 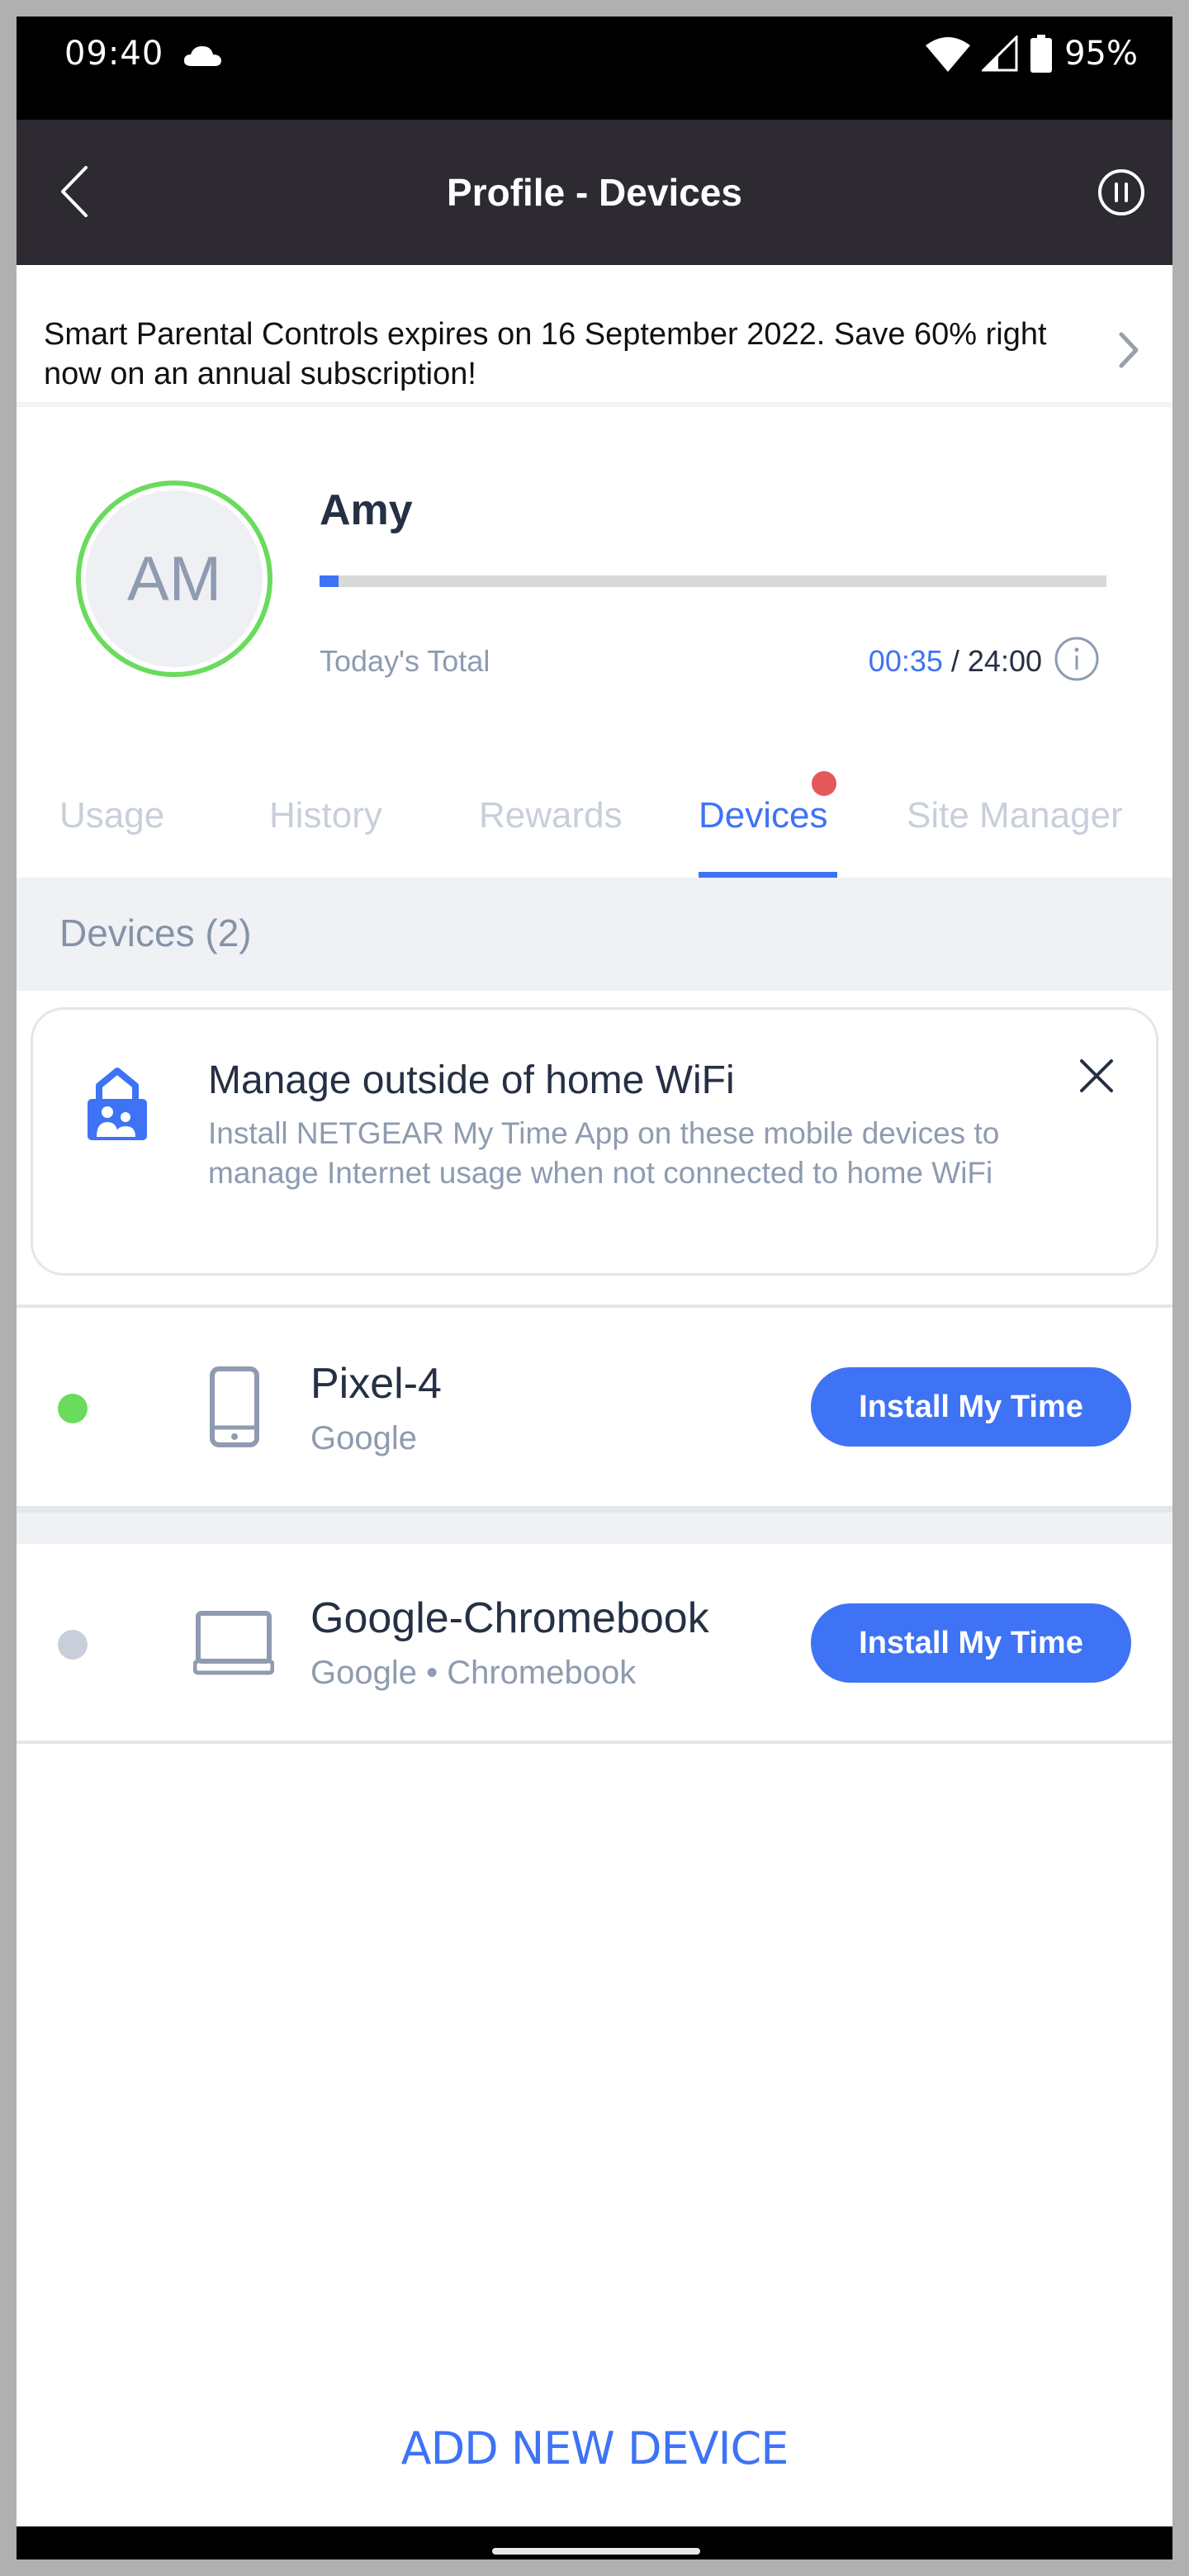 I want to click on add-new-device-button: ADD NEW DEVICE, so click(x=594, y=2448).